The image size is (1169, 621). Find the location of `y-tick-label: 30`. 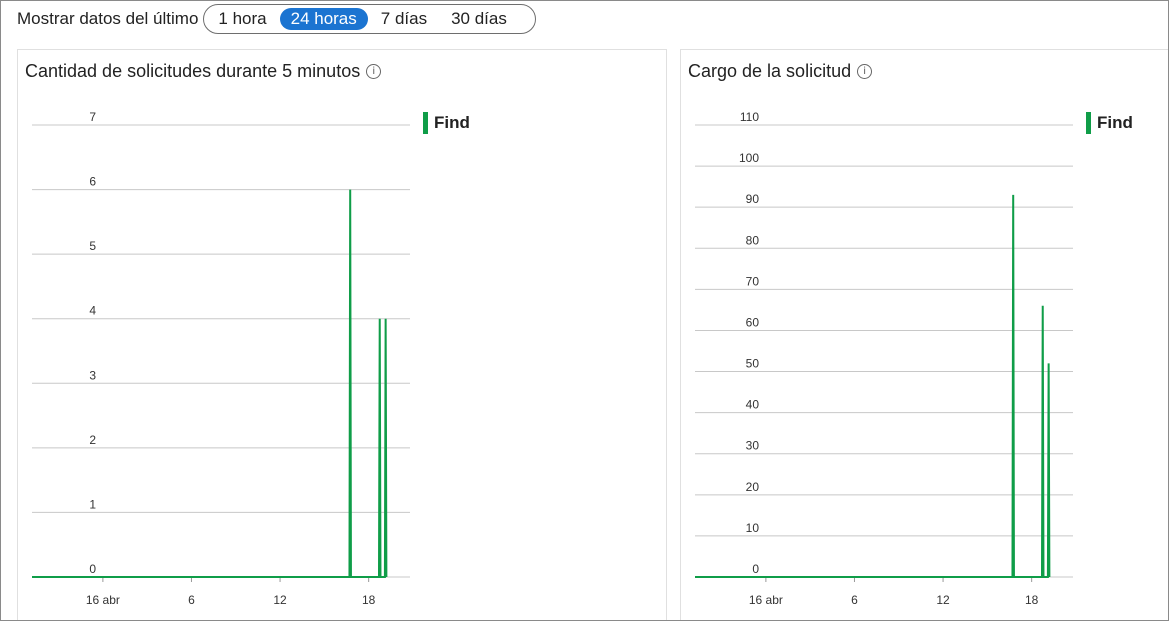

y-tick-label: 30 is located at coordinates (753, 446).